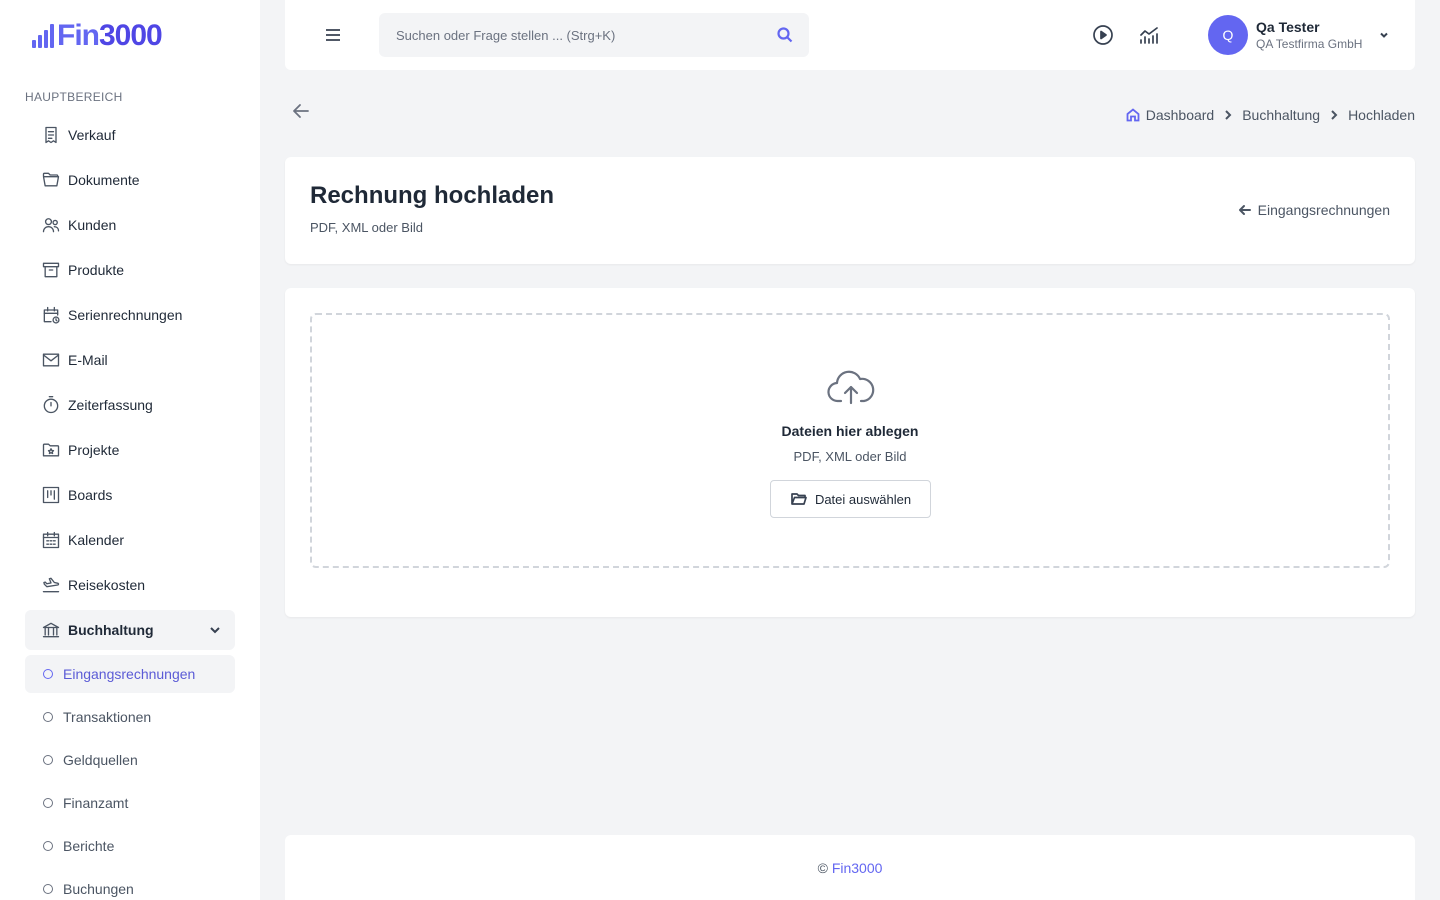 The height and width of the screenshot is (900, 1440). I want to click on sidebar-subitem-berichte: Berichte, so click(130, 846).